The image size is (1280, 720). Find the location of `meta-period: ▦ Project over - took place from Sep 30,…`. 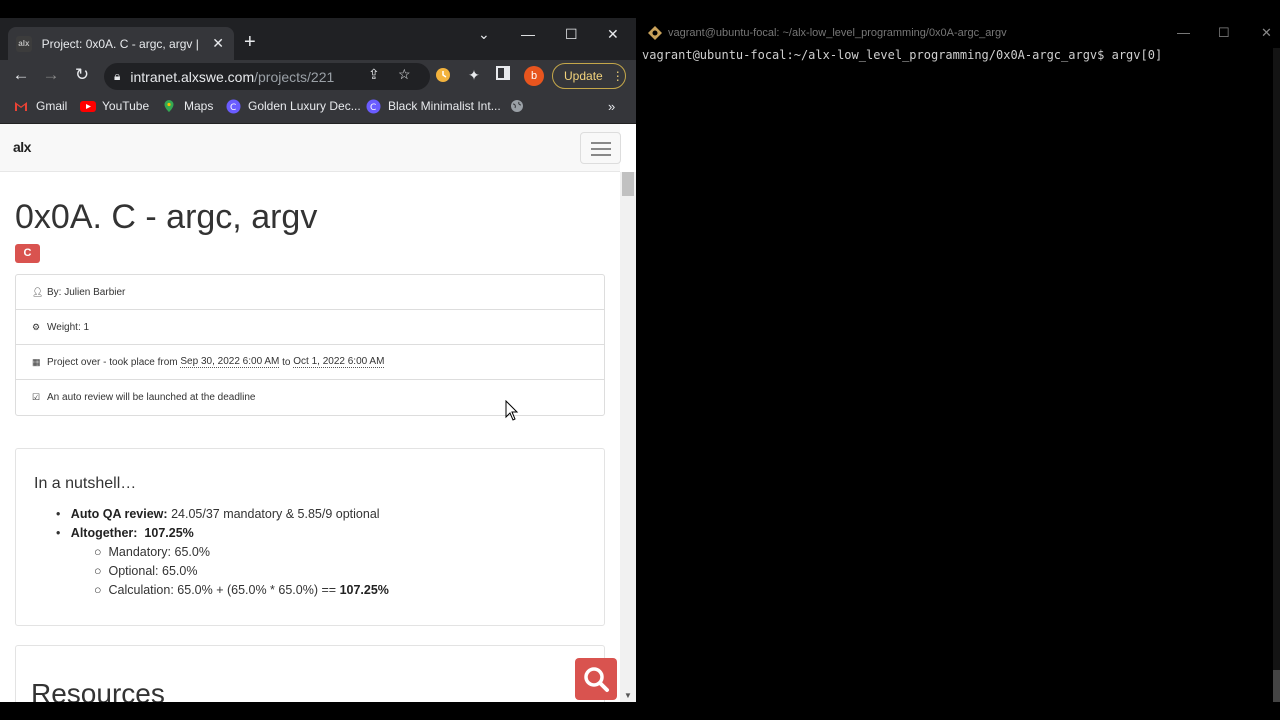

meta-period: ▦ Project over - took place from Sep 30,… is located at coordinates (310, 362).